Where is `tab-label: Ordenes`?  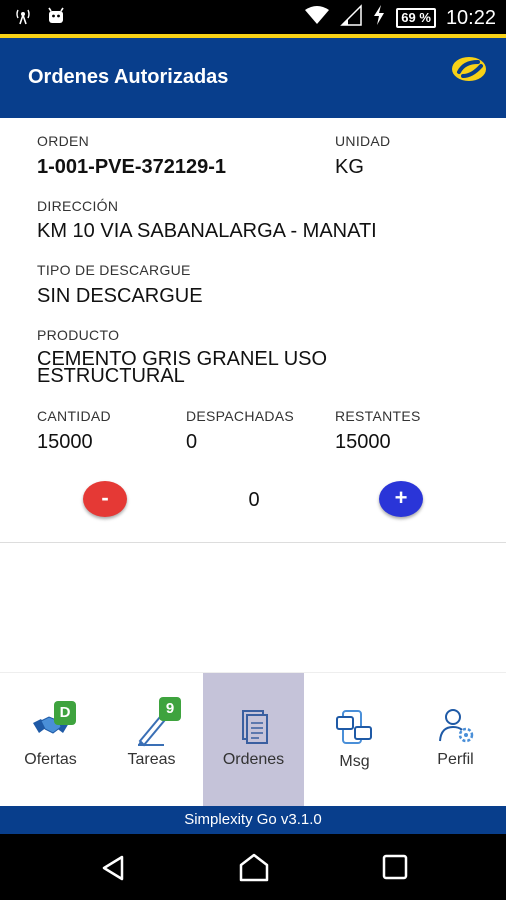 tab-label: Ordenes is located at coordinates (253, 759).